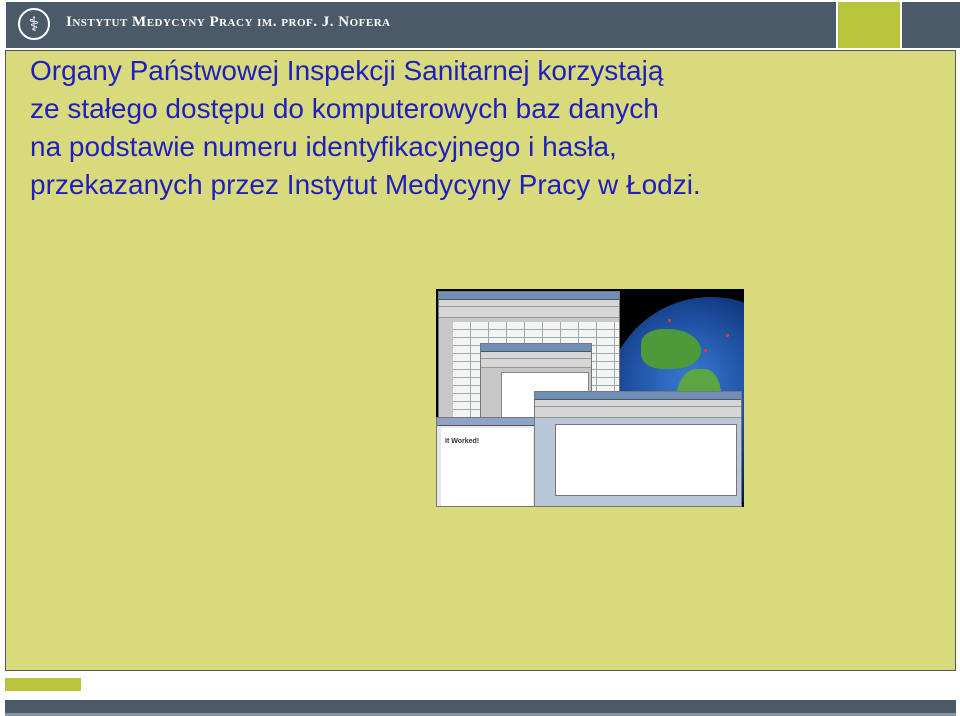 The image size is (960, 716). What do you see at coordinates (462, 441) in the screenshot?
I see `browser-page-title: It Worked!` at bounding box center [462, 441].